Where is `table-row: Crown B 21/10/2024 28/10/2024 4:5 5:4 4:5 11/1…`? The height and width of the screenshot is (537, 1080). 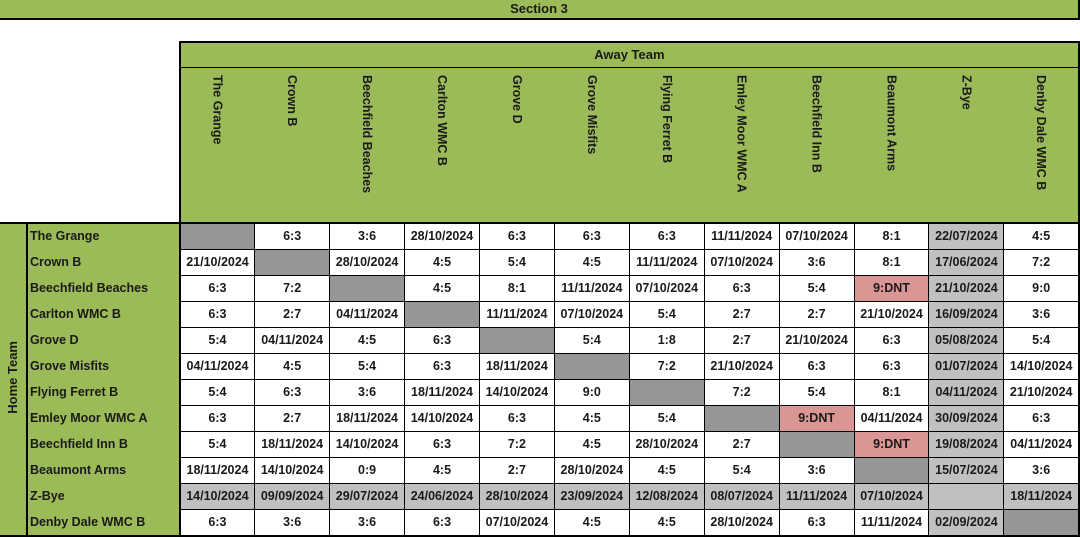 table-row: Crown B 21/10/2024 28/10/2024 4:5 5:4 4:5 11/1… is located at coordinates (540, 262).